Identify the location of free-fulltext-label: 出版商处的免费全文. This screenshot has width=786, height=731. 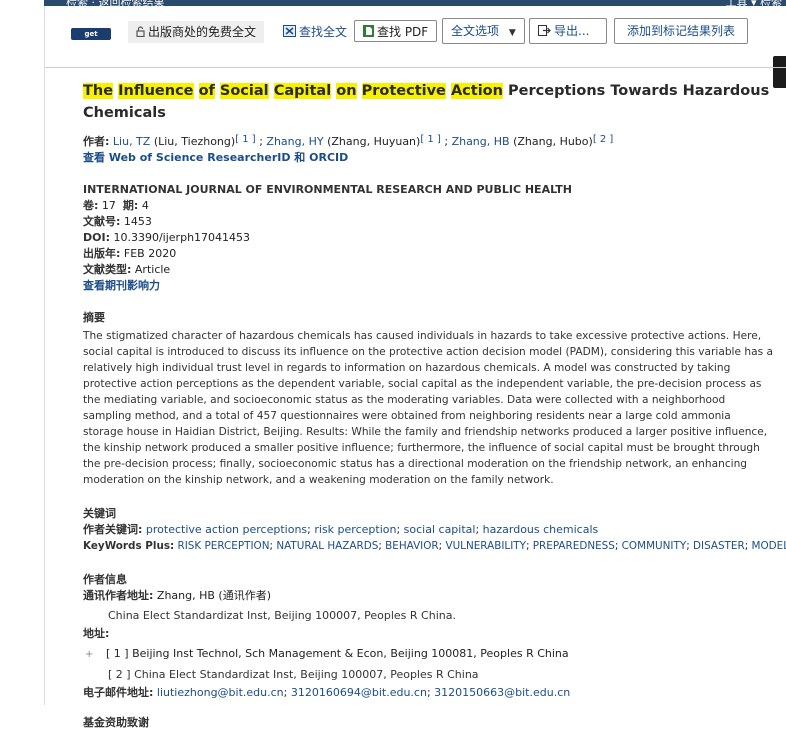
(202, 32).